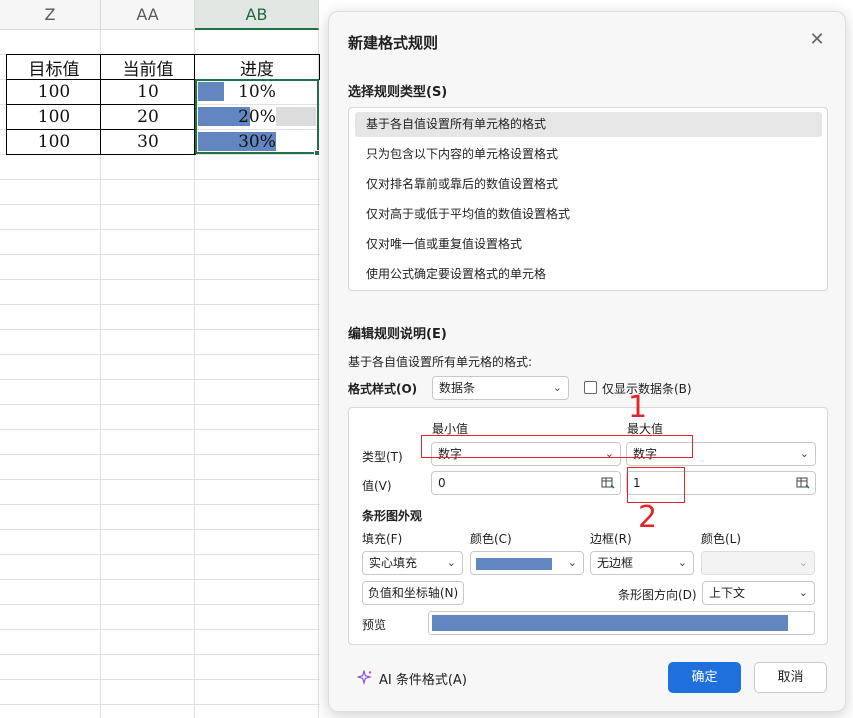 Image resolution: width=853 pixels, height=718 pixels. I want to click on column-header-z: Z, so click(50, 15).